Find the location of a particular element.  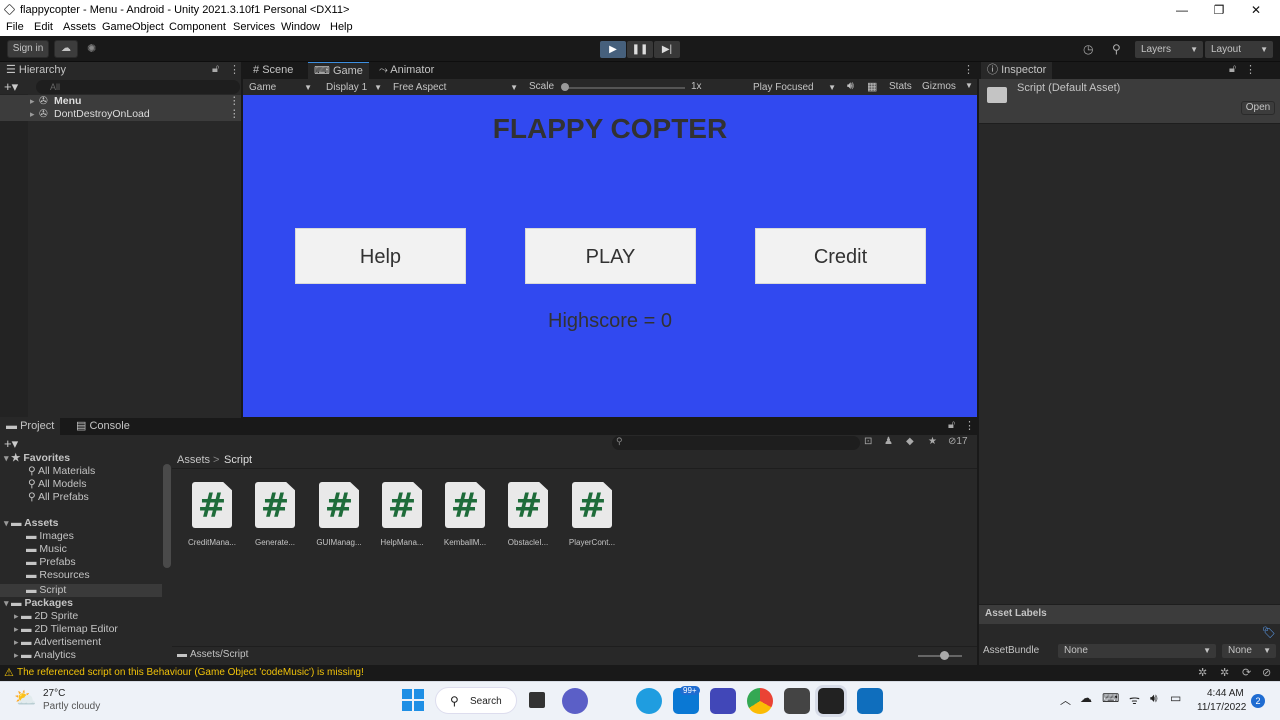

open-button: Open is located at coordinates (1258, 108).